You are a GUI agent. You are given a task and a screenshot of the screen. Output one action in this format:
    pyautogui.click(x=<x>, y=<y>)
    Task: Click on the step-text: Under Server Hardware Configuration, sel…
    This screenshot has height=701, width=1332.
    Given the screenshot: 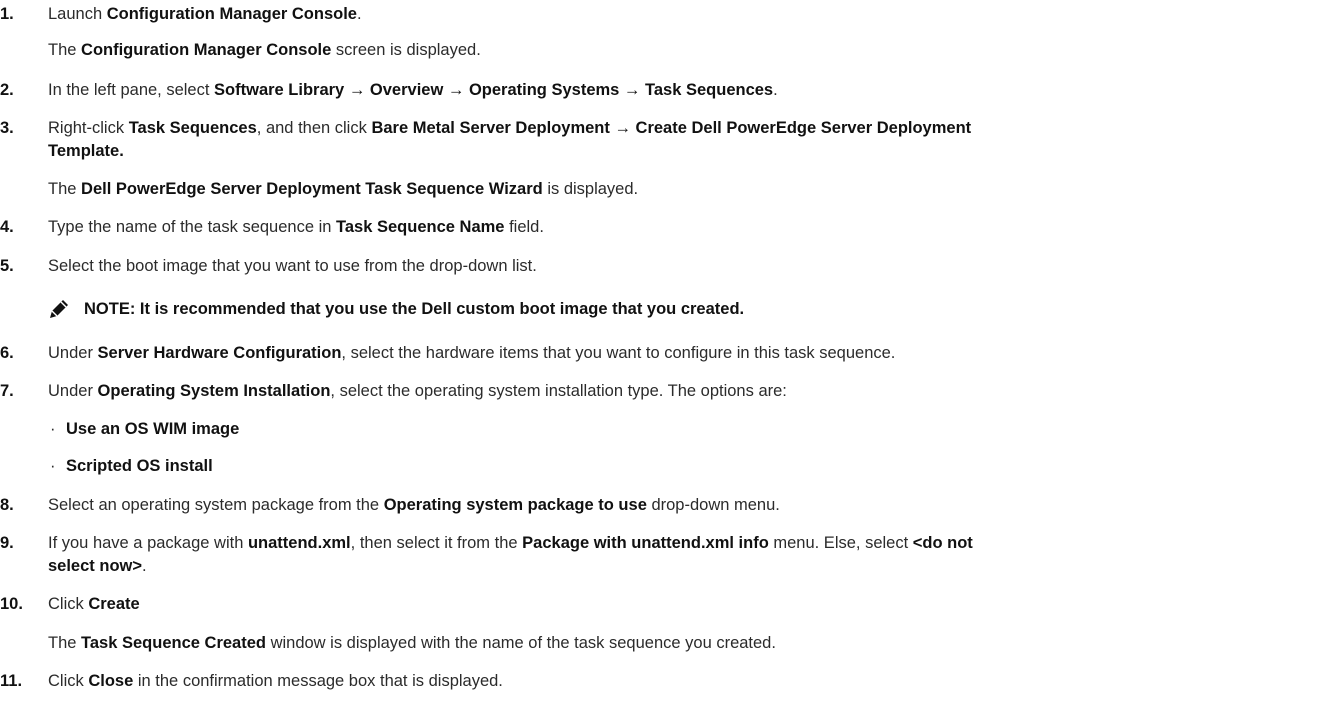 What is the action you would take?
    pyautogui.click(x=472, y=353)
    